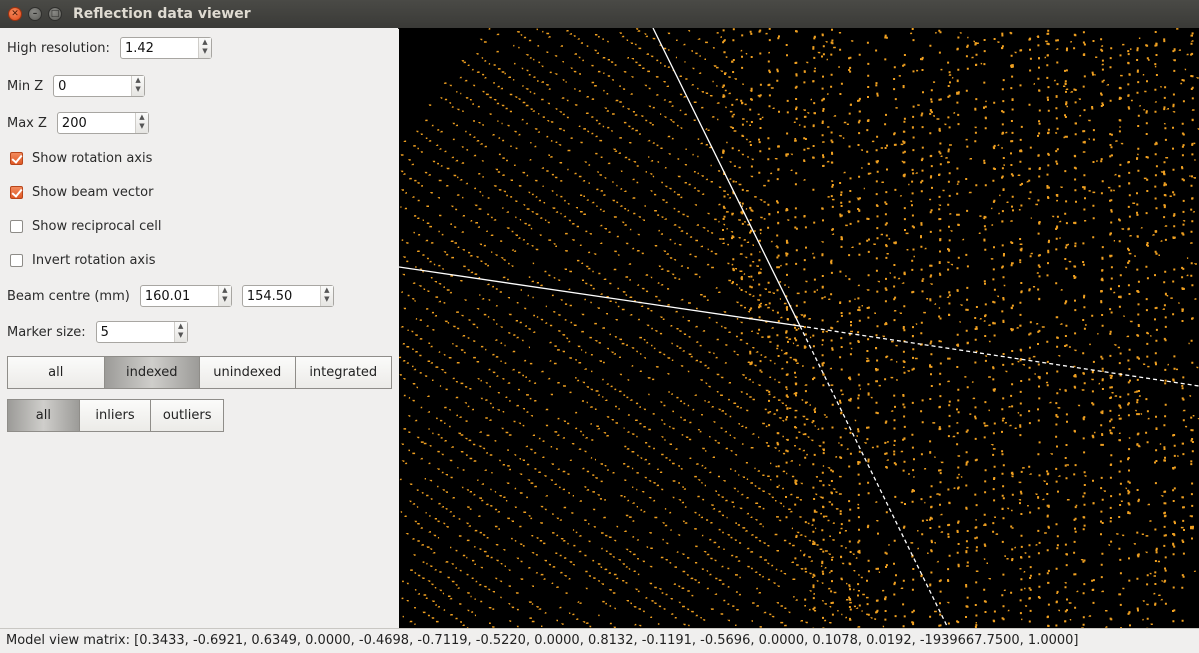 This screenshot has height=653, width=1199. I want to click on beam-vector-line, so click(600, 296).